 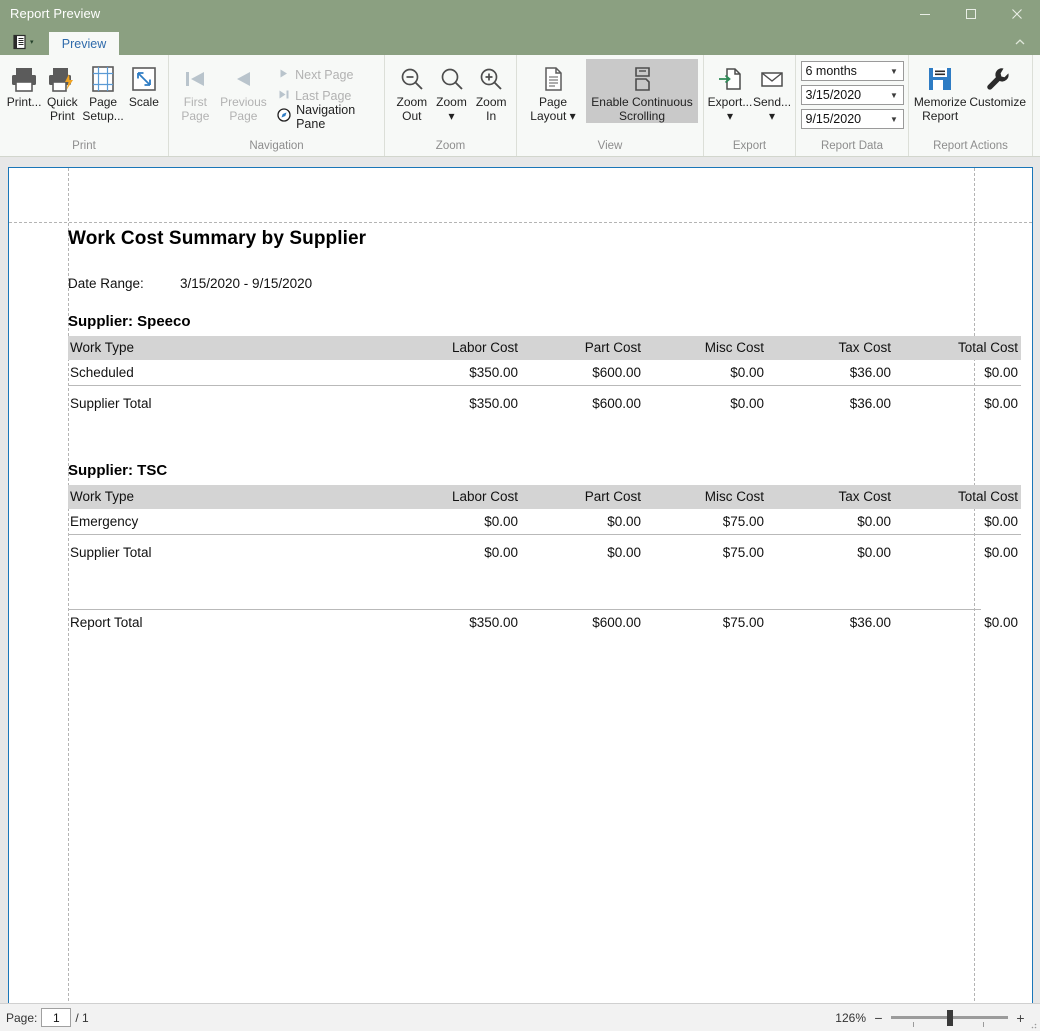 What do you see at coordinates (195, 91) in the screenshot?
I see `first-page-button: First Page` at bounding box center [195, 91].